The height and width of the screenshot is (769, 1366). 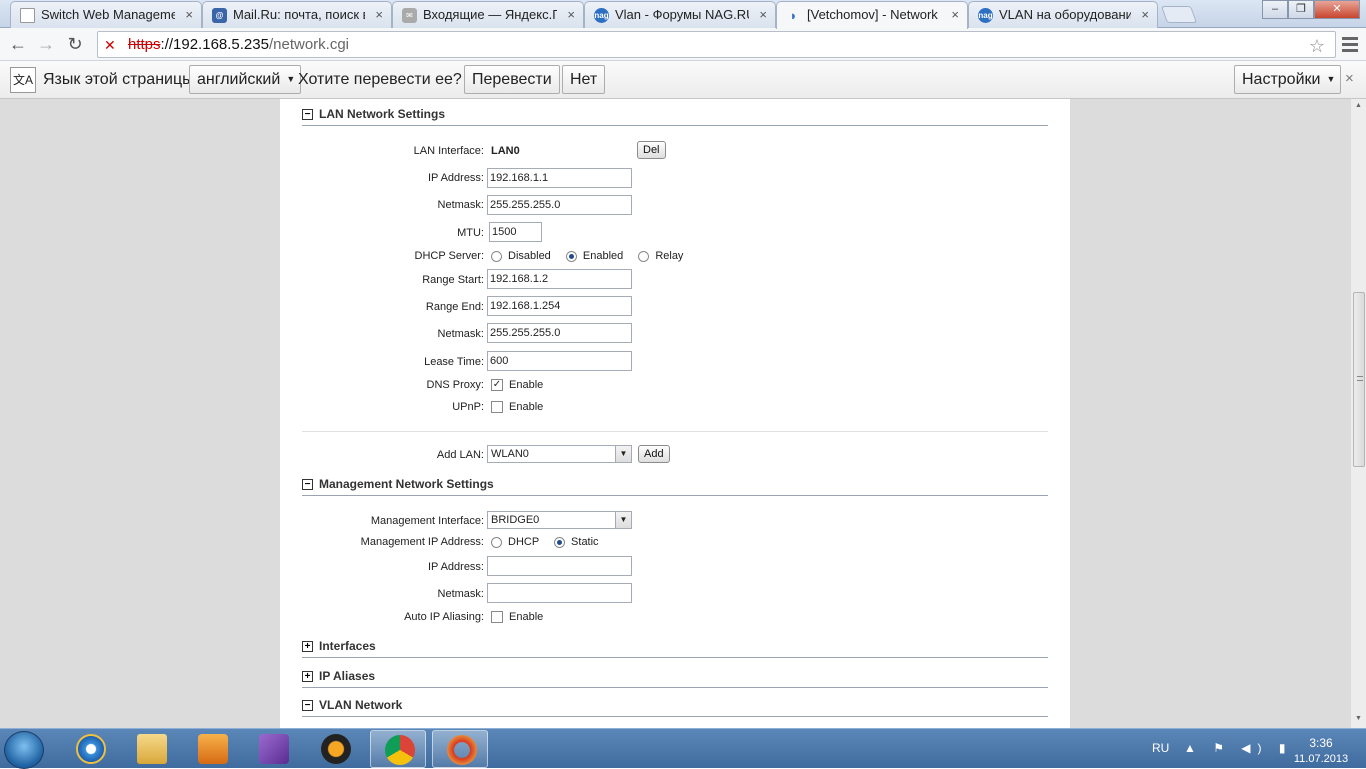 I want to click on taskbar-file-explorer, so click(x=151, y=749).